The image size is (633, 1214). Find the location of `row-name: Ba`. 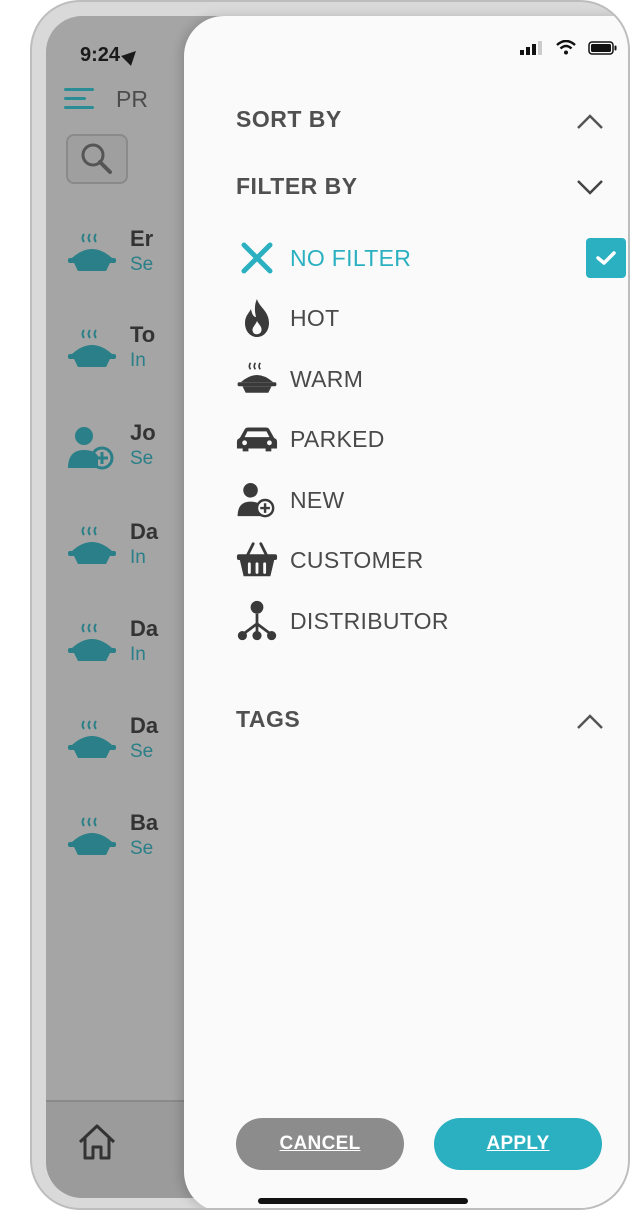

row-name: Ba is located at coordinates (144, 822).